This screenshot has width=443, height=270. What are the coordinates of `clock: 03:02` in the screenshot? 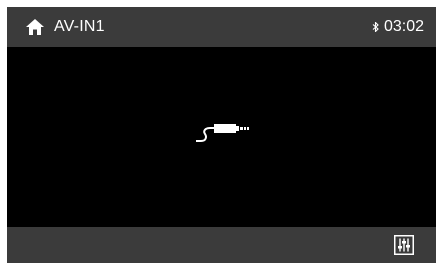 It's located at (403, 26).